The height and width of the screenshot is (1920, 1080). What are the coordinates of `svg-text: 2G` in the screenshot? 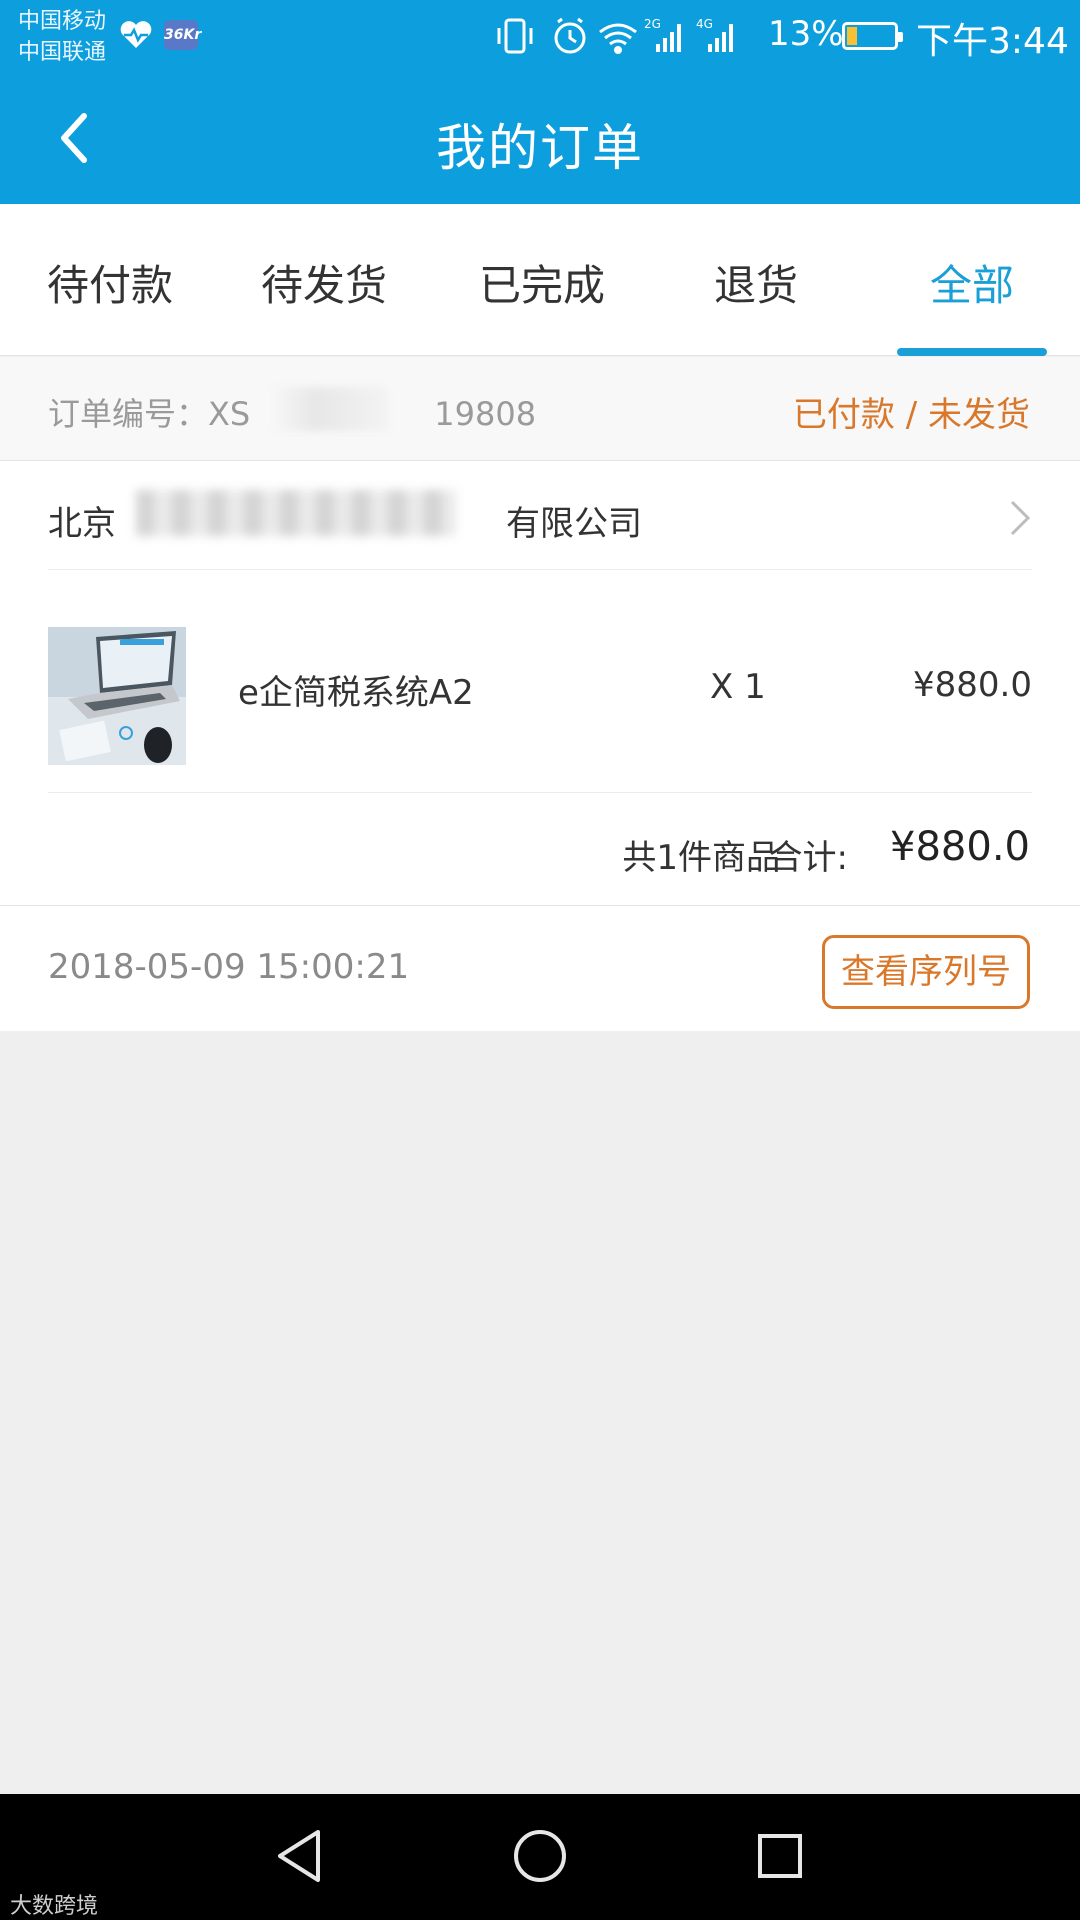 It's located at (652, 24).